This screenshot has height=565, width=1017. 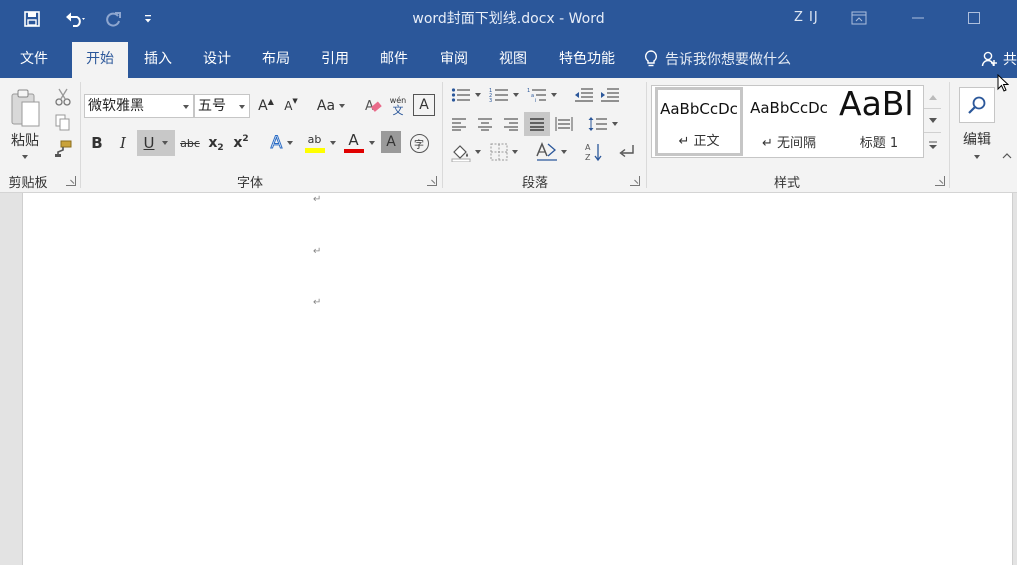 What do you see at coordinates (317, 251) in the screenshot?
I see `paragraph-mark: ↵` at bounding box center [317, 251].